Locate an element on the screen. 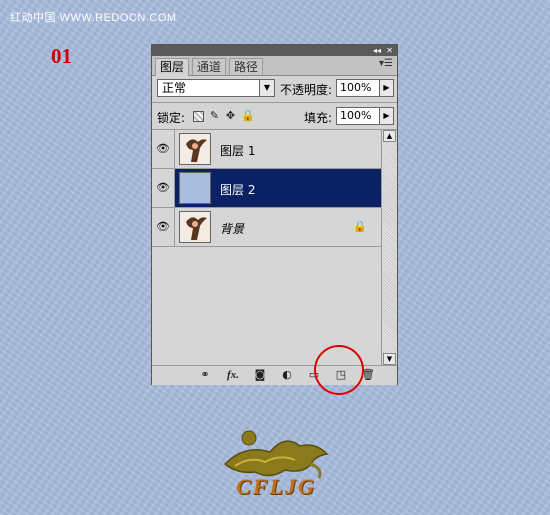 The image size is (550, 515). scroll-up-icon: ▲ is located at coordinates (389, 136).